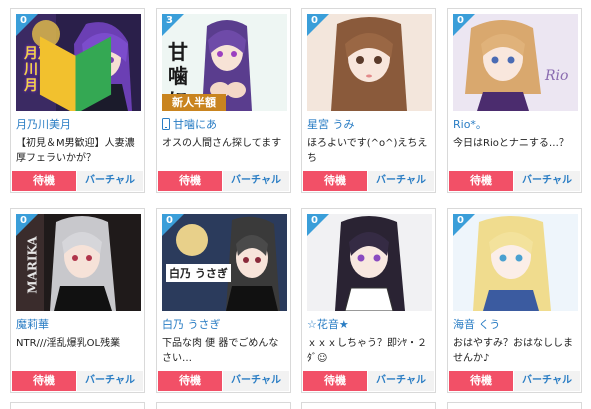  What do you see at coordinates (75, 151) in the screenshot?
I see `performer-message: 【初見＆M男歓迎】人妻濃厚フェラいかが？` at bounding box center [75, 151].